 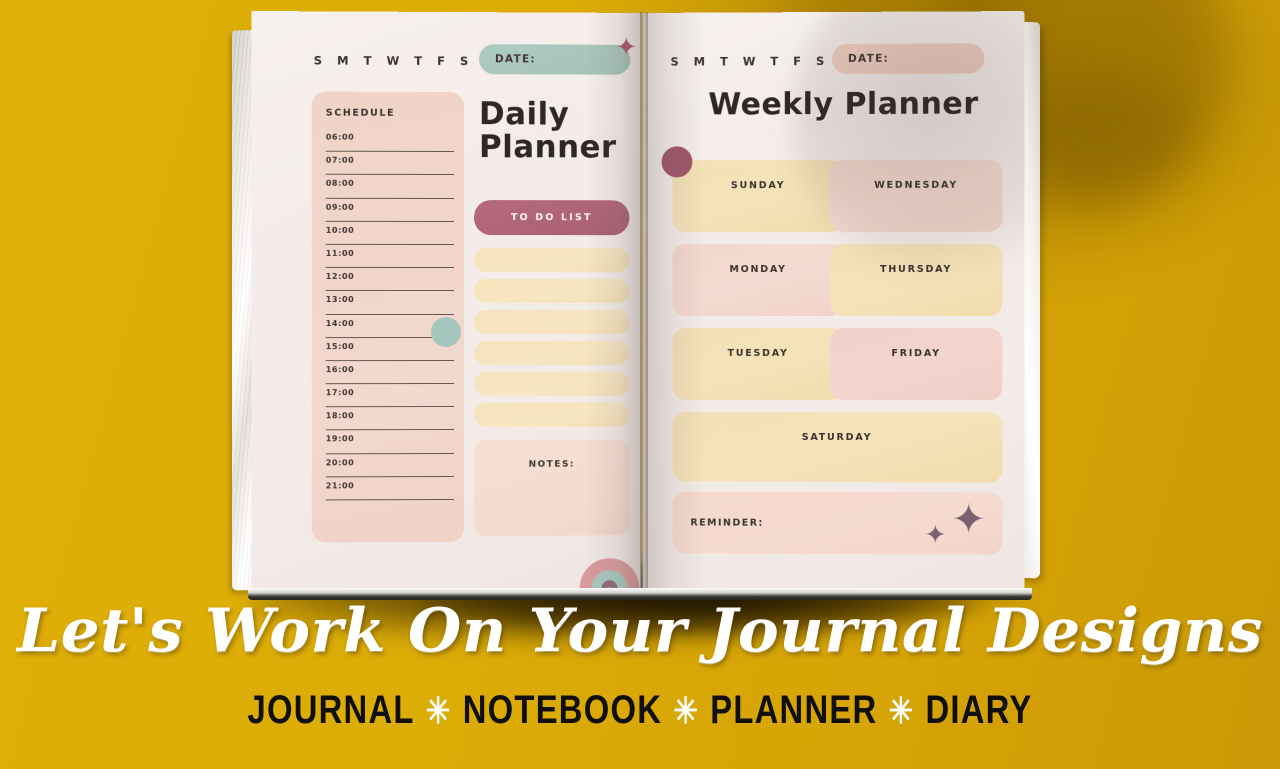 I want to click on tagline-item-diary: DIARY, so click(x=979, y=710).